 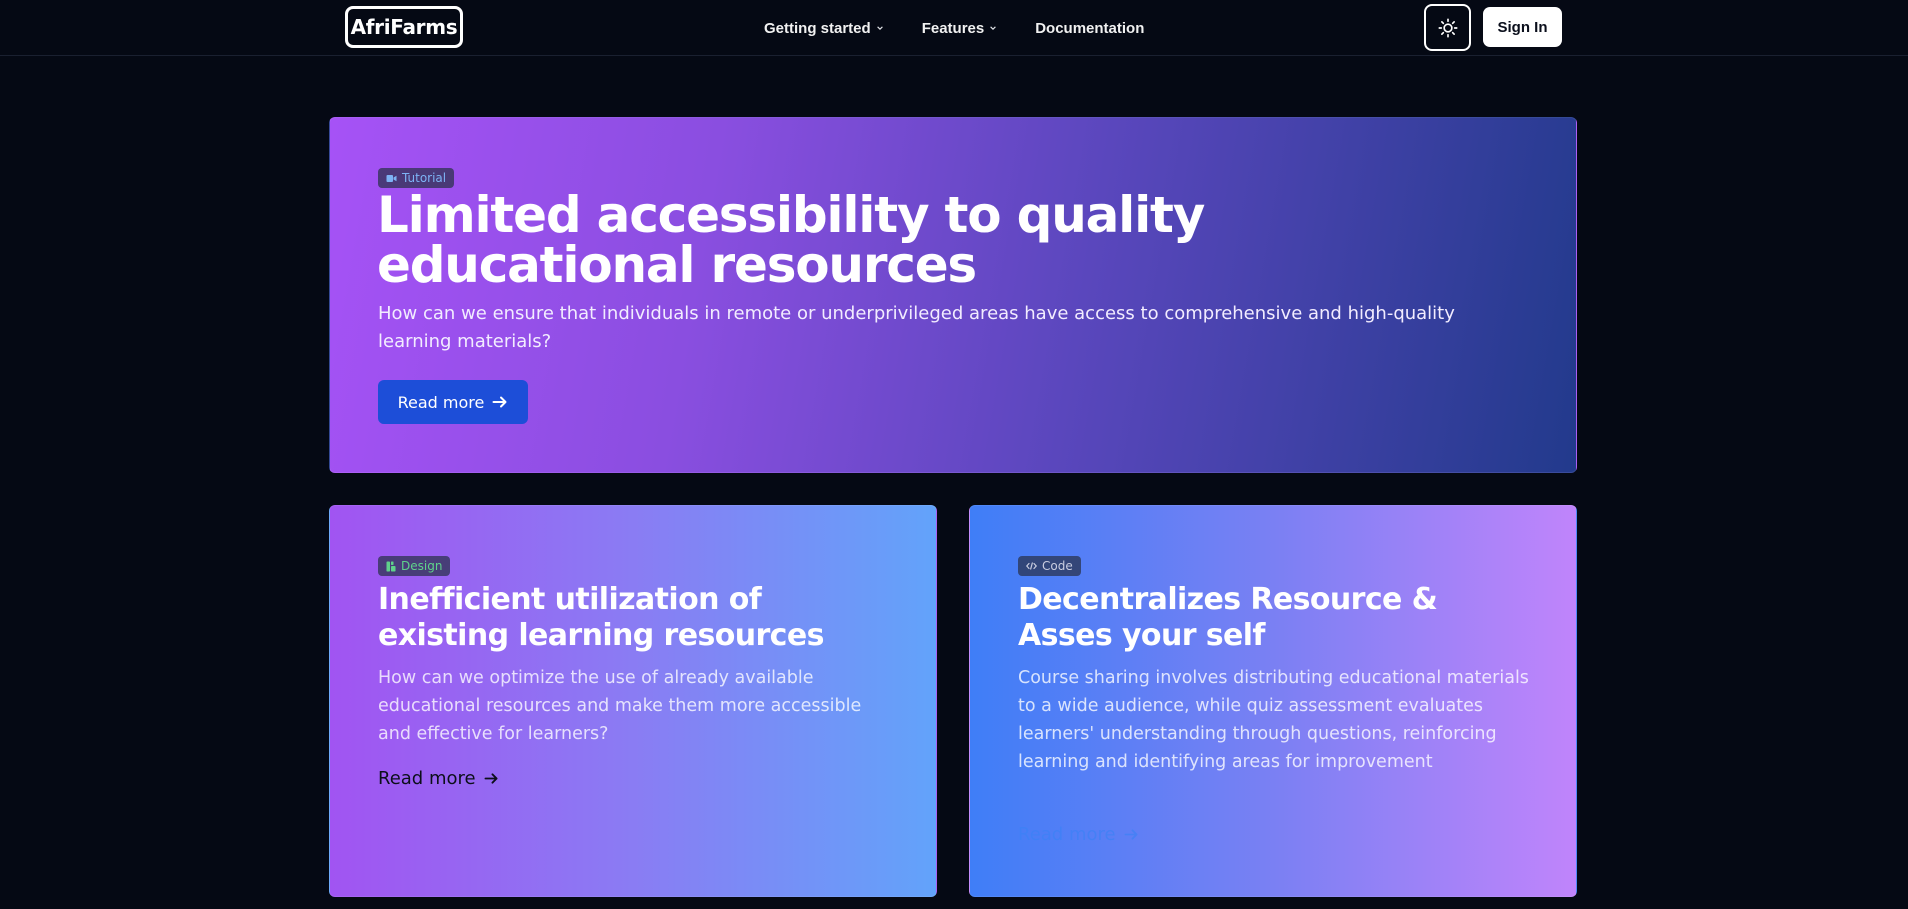 I want to click on hero-read-more-label: Read more, so click(x=441, y=402).